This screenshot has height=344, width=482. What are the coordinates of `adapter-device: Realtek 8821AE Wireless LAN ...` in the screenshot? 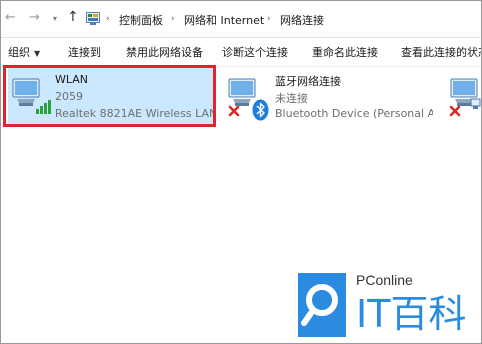 It's located at (134, 113).